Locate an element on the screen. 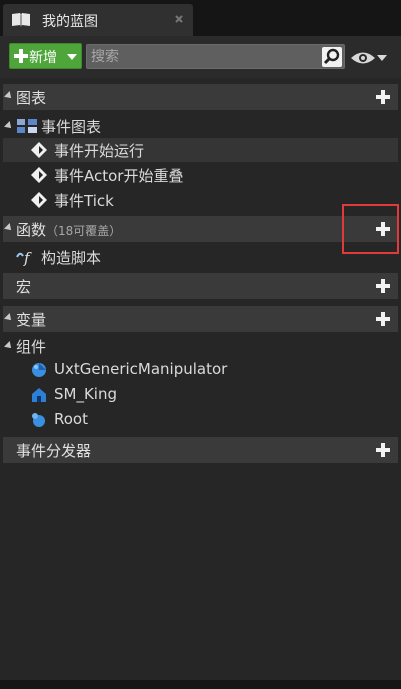  add-graph-button is located at coordinates (383, 97).